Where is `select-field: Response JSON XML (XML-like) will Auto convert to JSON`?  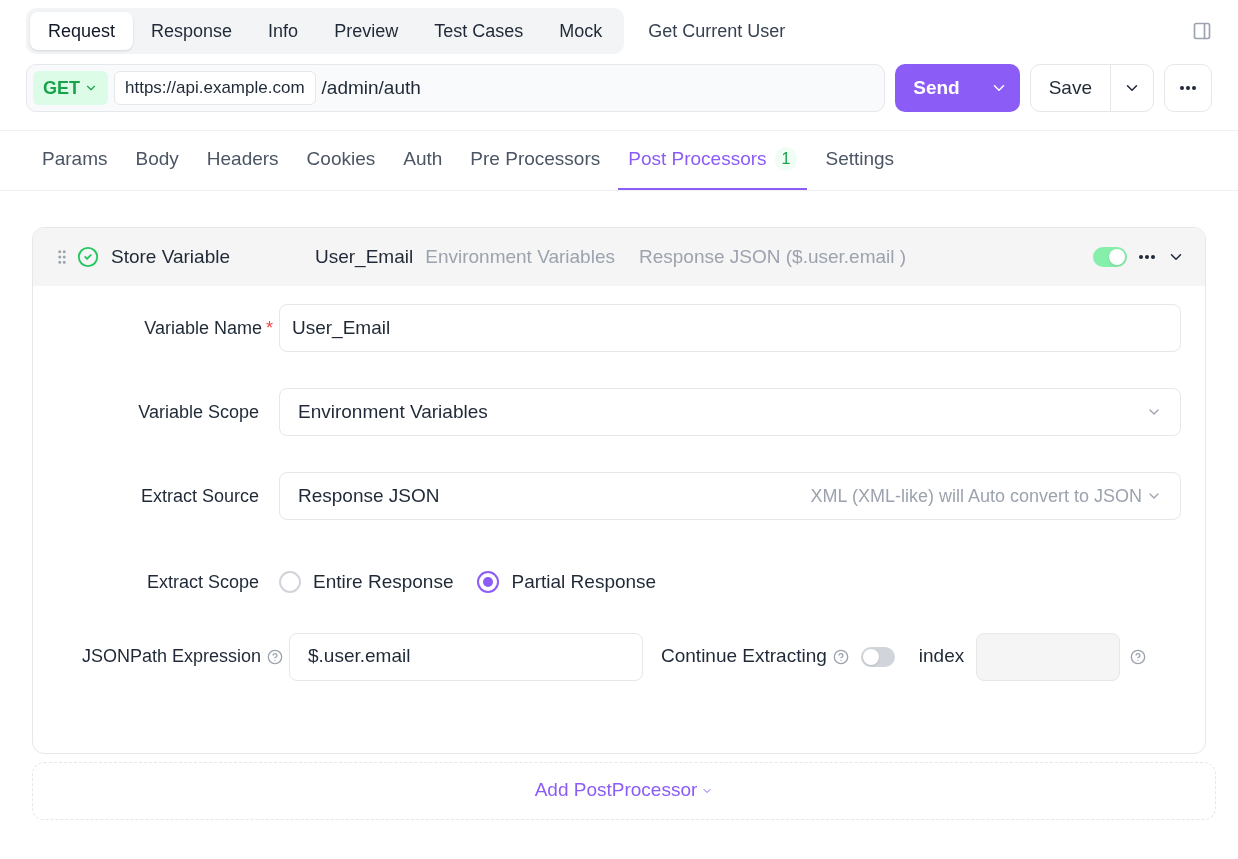
select-field: Response JSON XML (XML-like) will Auto convert to JSON is located at coordinates (730, 496).